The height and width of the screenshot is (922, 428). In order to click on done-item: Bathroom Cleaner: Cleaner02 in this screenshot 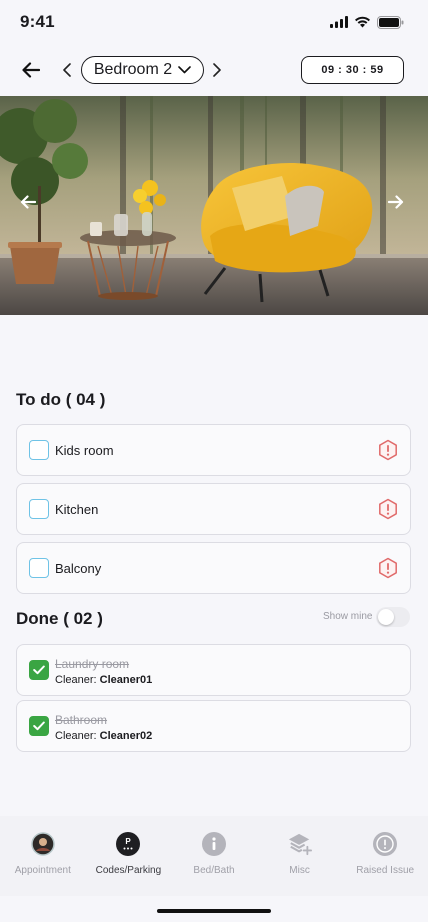, I will do `click(213, 726)`.